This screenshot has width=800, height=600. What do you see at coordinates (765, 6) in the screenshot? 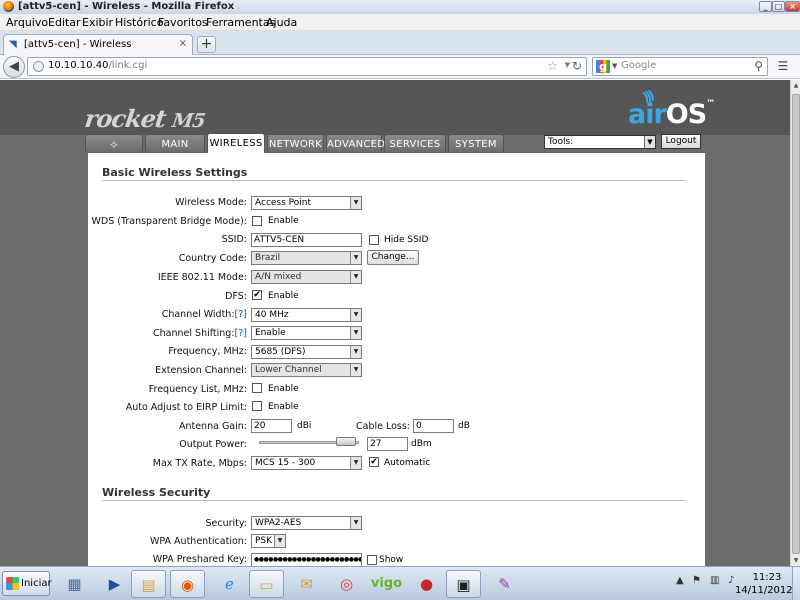
I see `minimize-button: _` at bounding box center [765, 6].